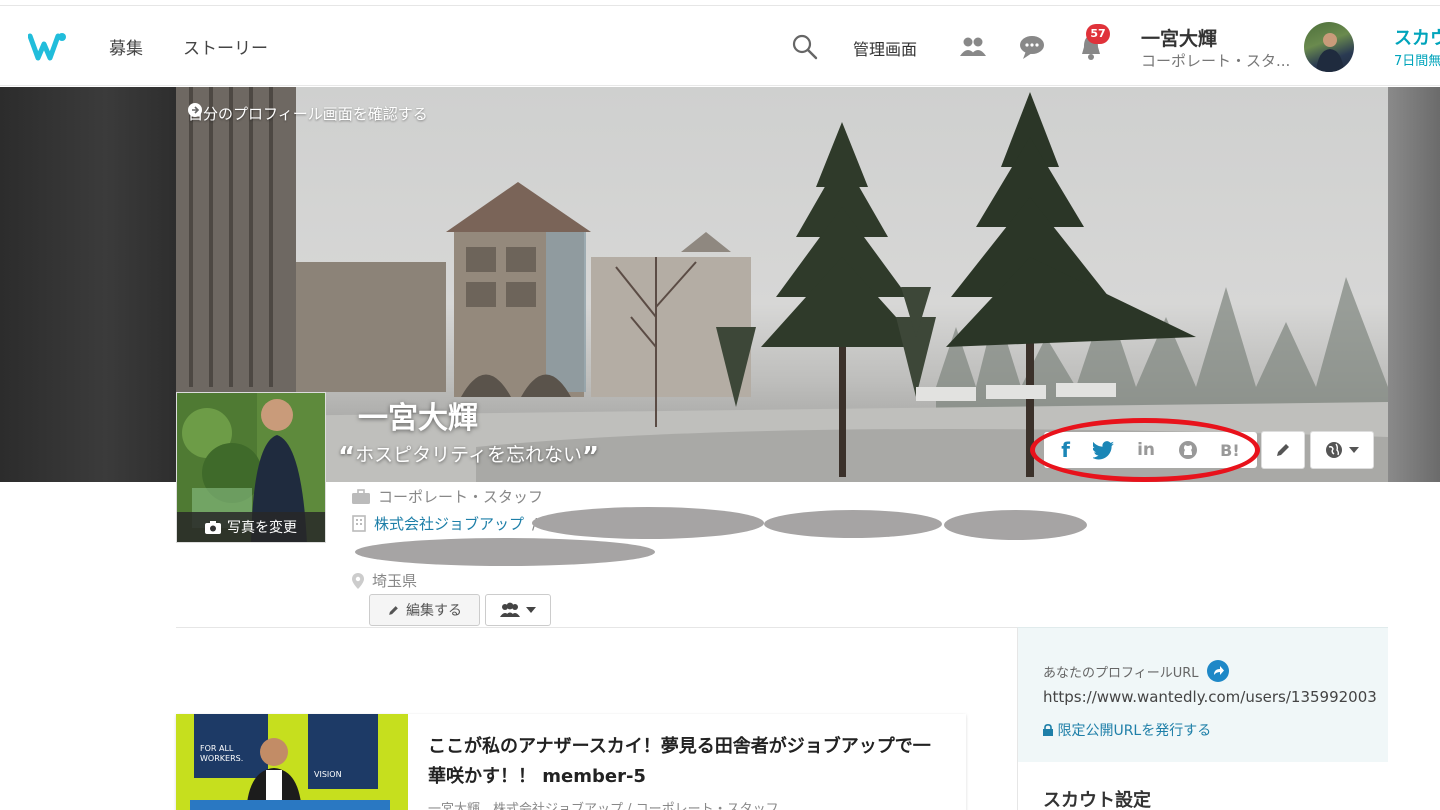 This screenshot has height=810, width=1440. Describe the element at coordinates (308, 113) in the screenshot. I see `view-profile-link: 自分のプロフィール画面を確認する` at that location.